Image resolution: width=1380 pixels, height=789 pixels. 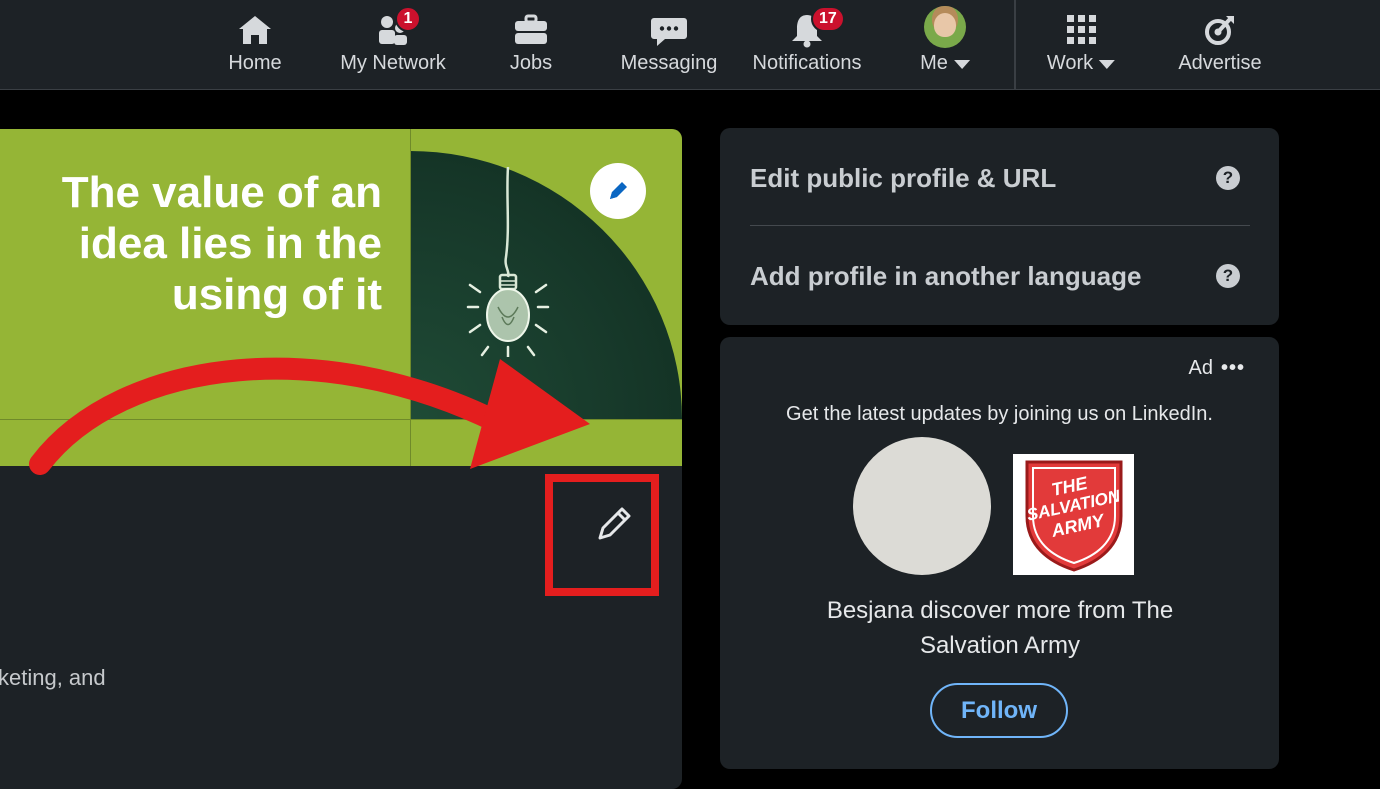 What do you see at coordinates (934, 63) in the screenshot?
I see `nav-me-text: Me` at bounding box center [934, 63].